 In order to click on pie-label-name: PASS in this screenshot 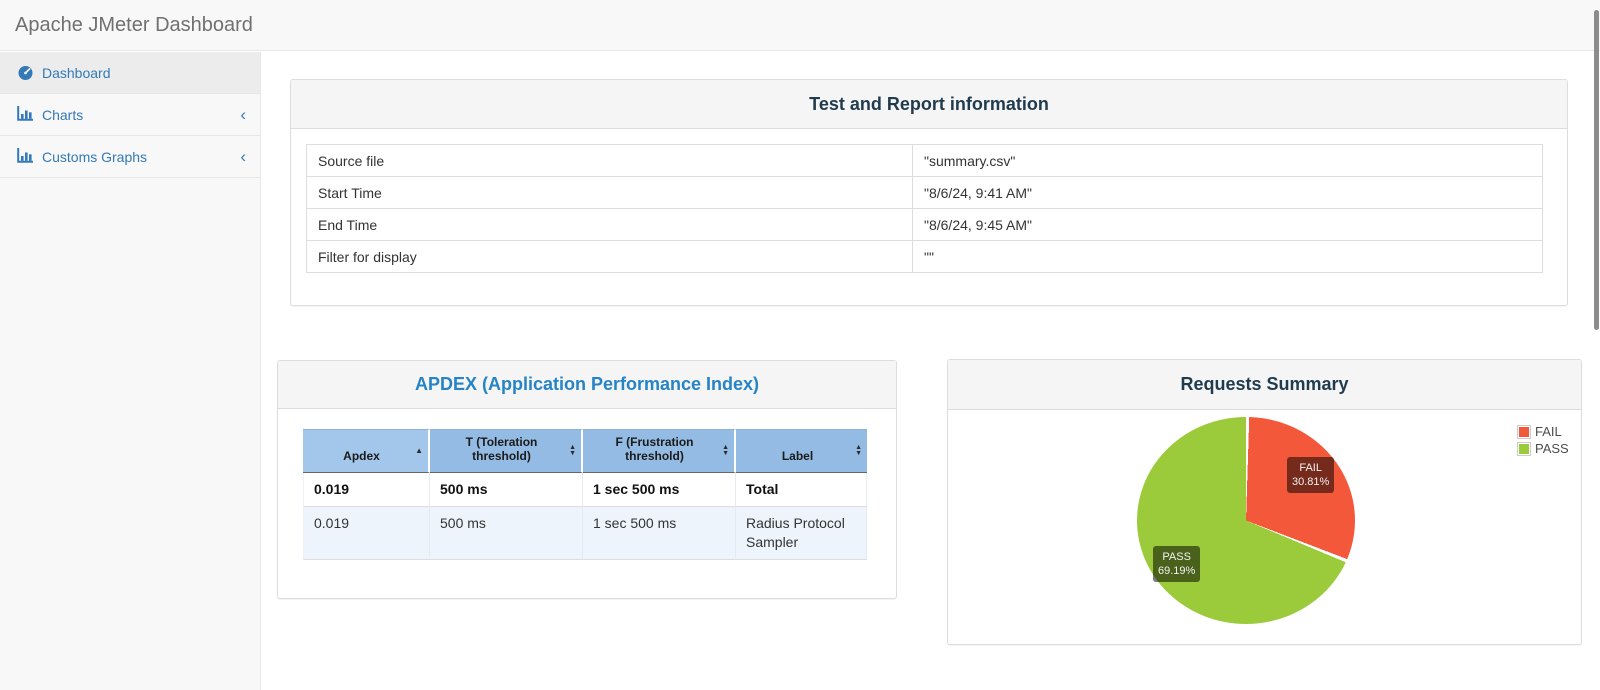, I will do `click(1176, 557)`.